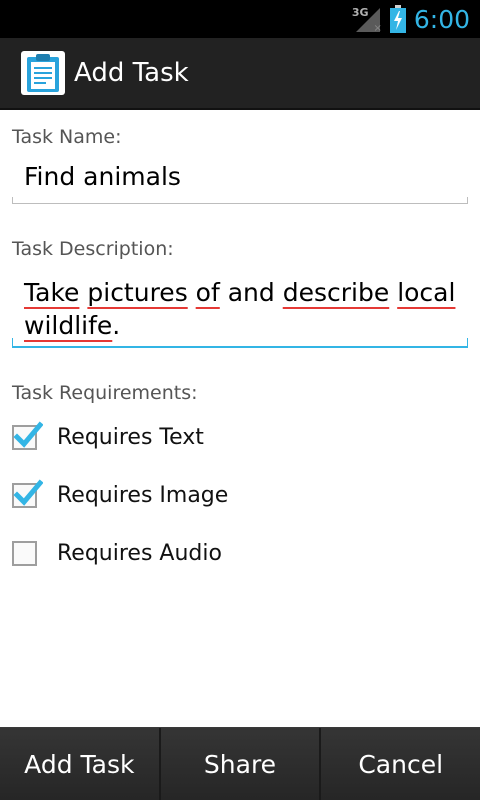 The width and height of the screenshot is (480, 800). I want to click on requires-audio-row: Requires Audio, so click(117, 553).